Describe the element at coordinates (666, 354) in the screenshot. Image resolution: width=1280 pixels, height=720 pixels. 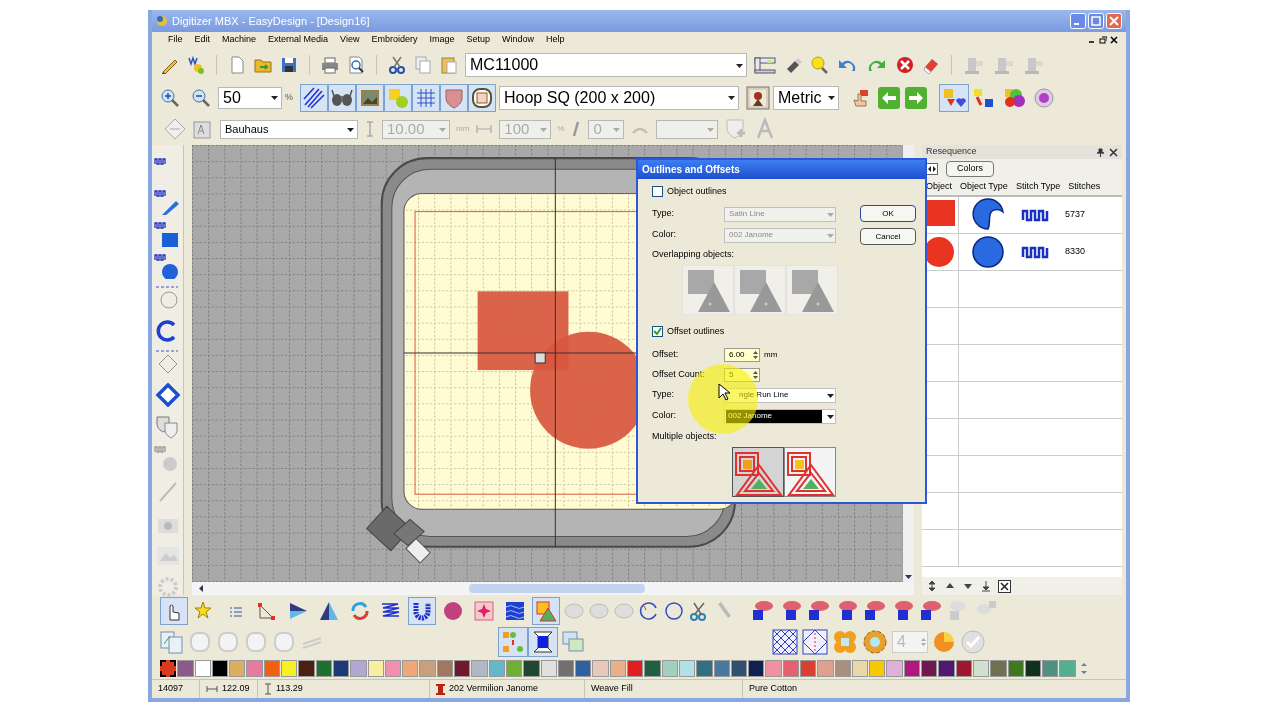
I see `field-label: Offset:` at that location.